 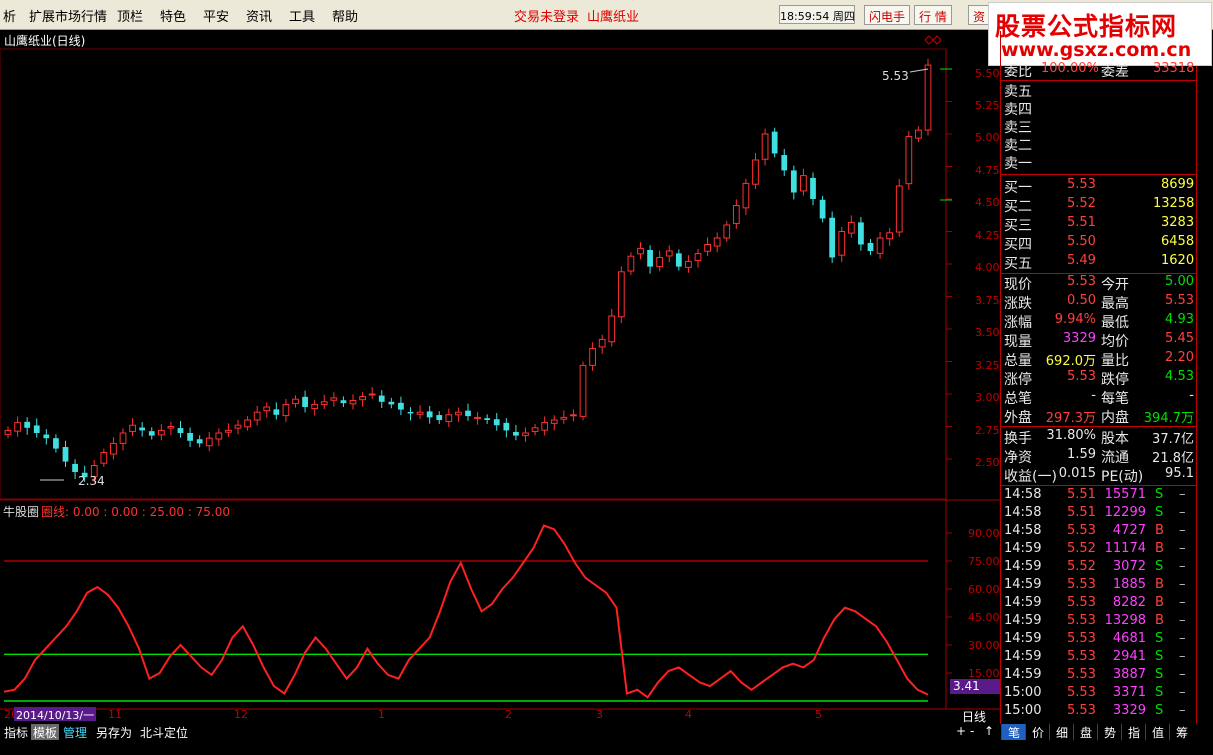 What do you see at coordinates (972, 732) in the screenshot?
I see `zoom-out-button: -` at bounding box center [972, 732].